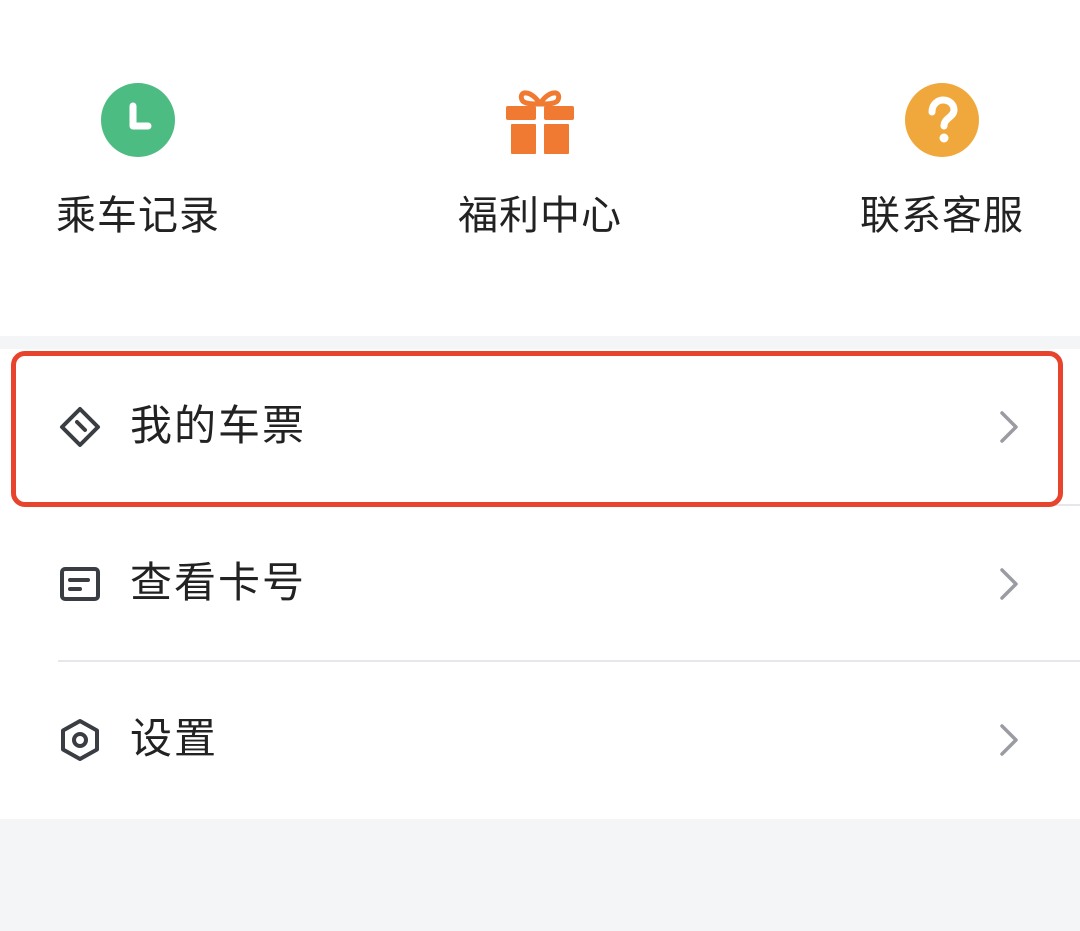  I want to click on ticket-icon, so click(80, 427).